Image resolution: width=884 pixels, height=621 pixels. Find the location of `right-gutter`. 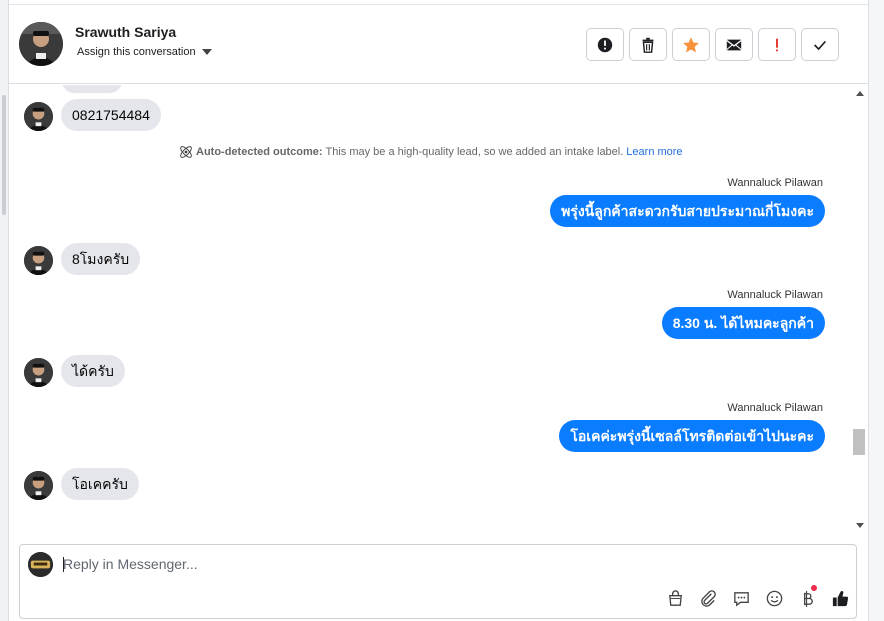

right-gutter is located at coordinates (876, 310).